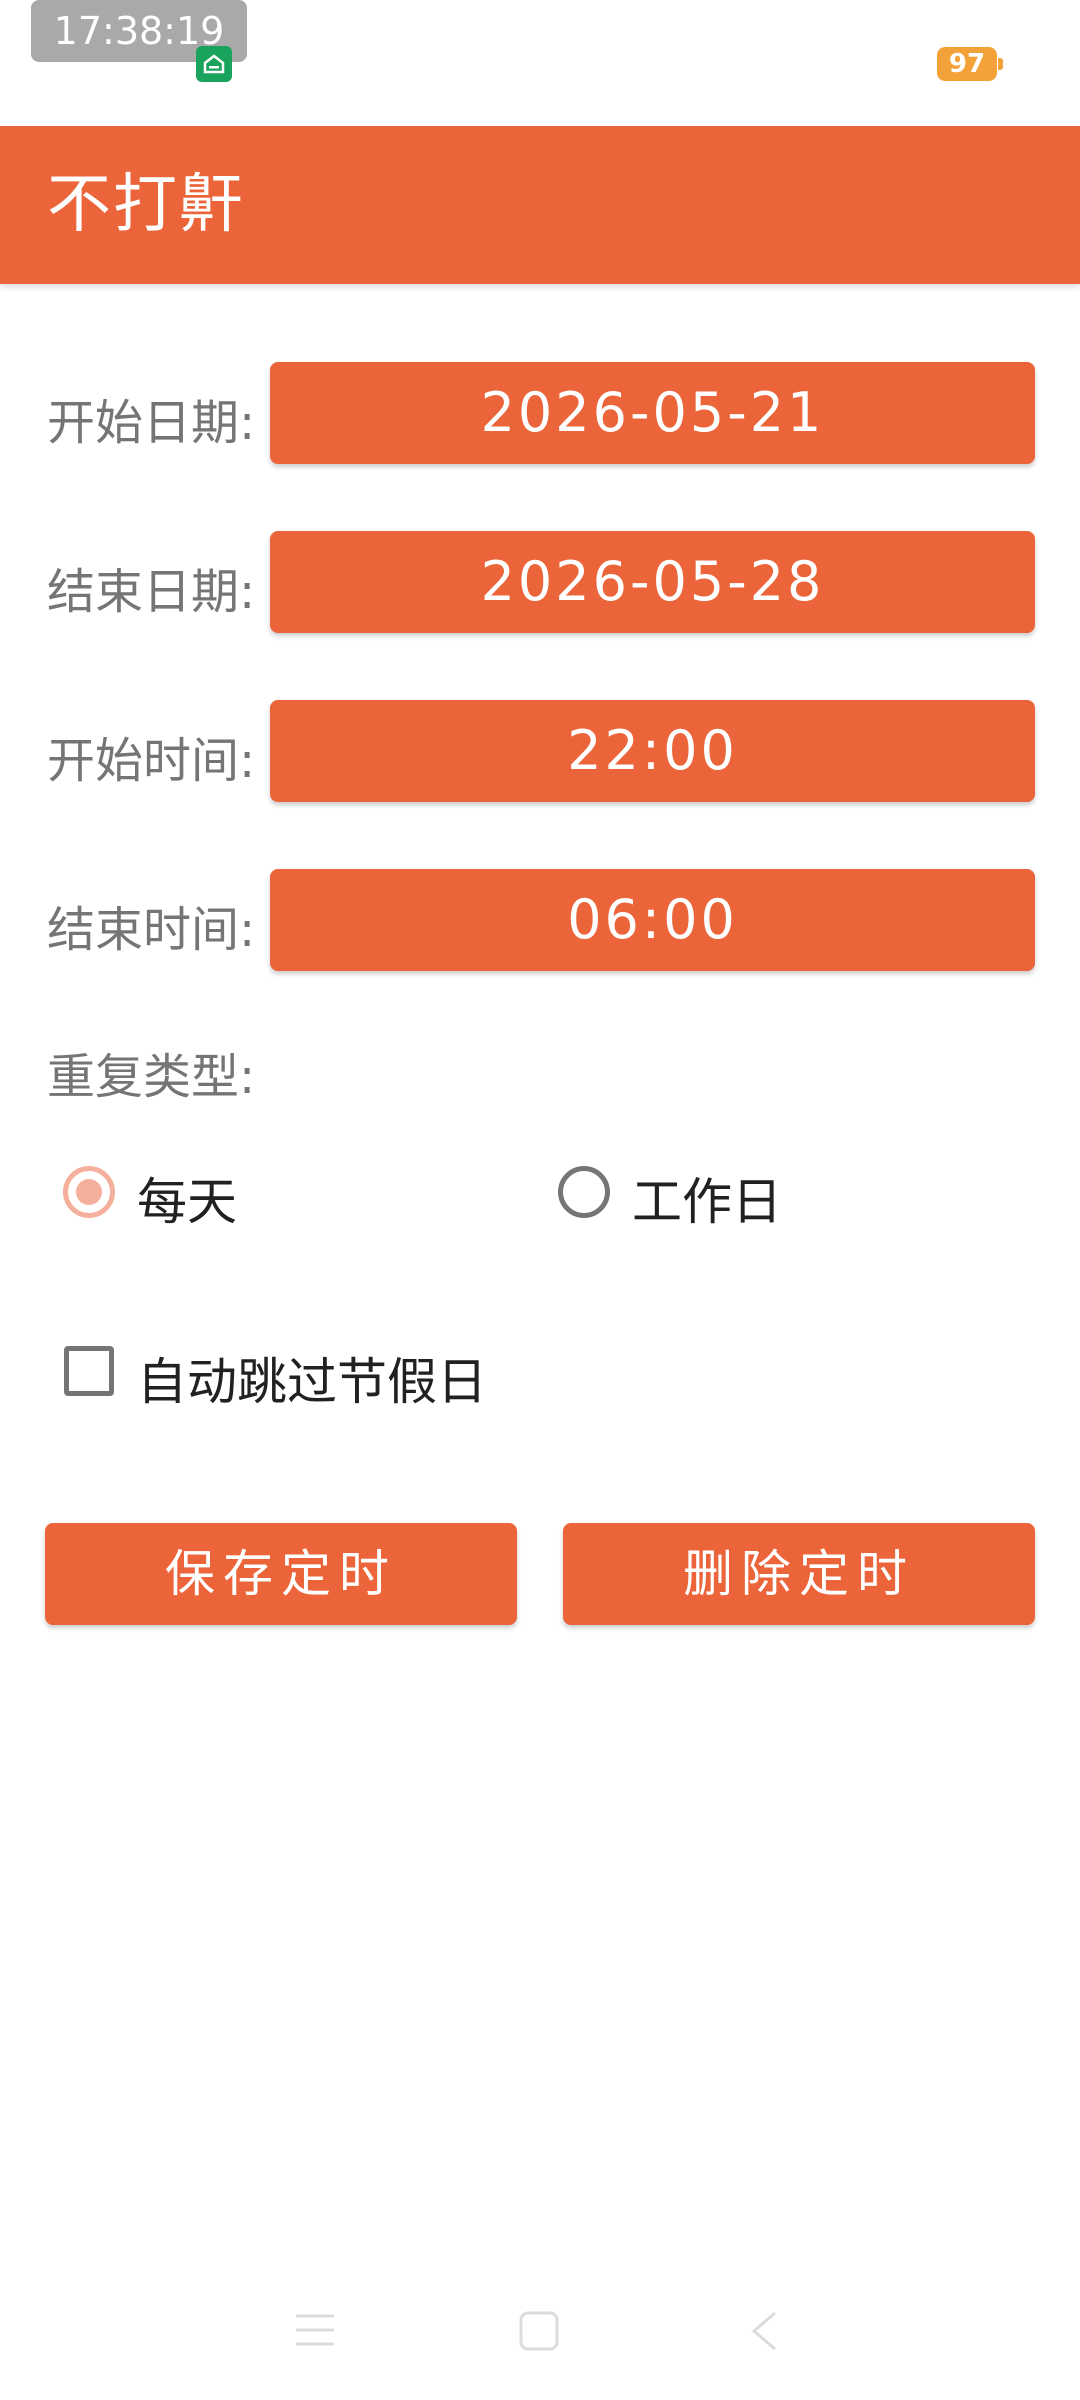 The width and height of the screenshot is (1080, 2400). I want to click on back-icon, so click(764, 2331).